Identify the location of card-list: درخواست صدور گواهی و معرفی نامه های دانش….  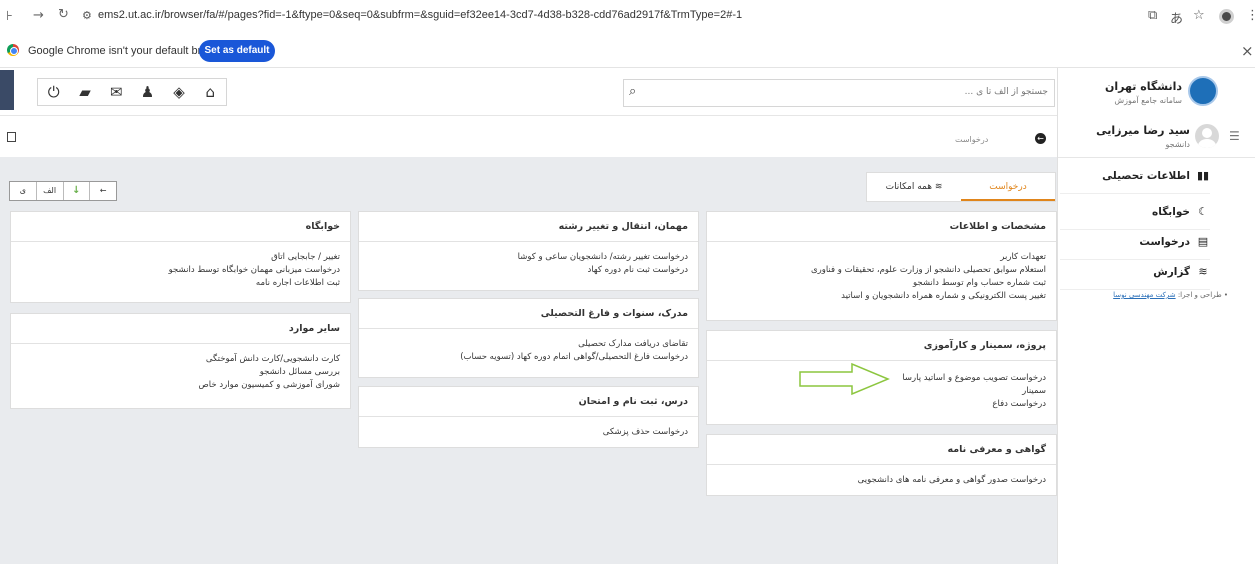
(881, 476).